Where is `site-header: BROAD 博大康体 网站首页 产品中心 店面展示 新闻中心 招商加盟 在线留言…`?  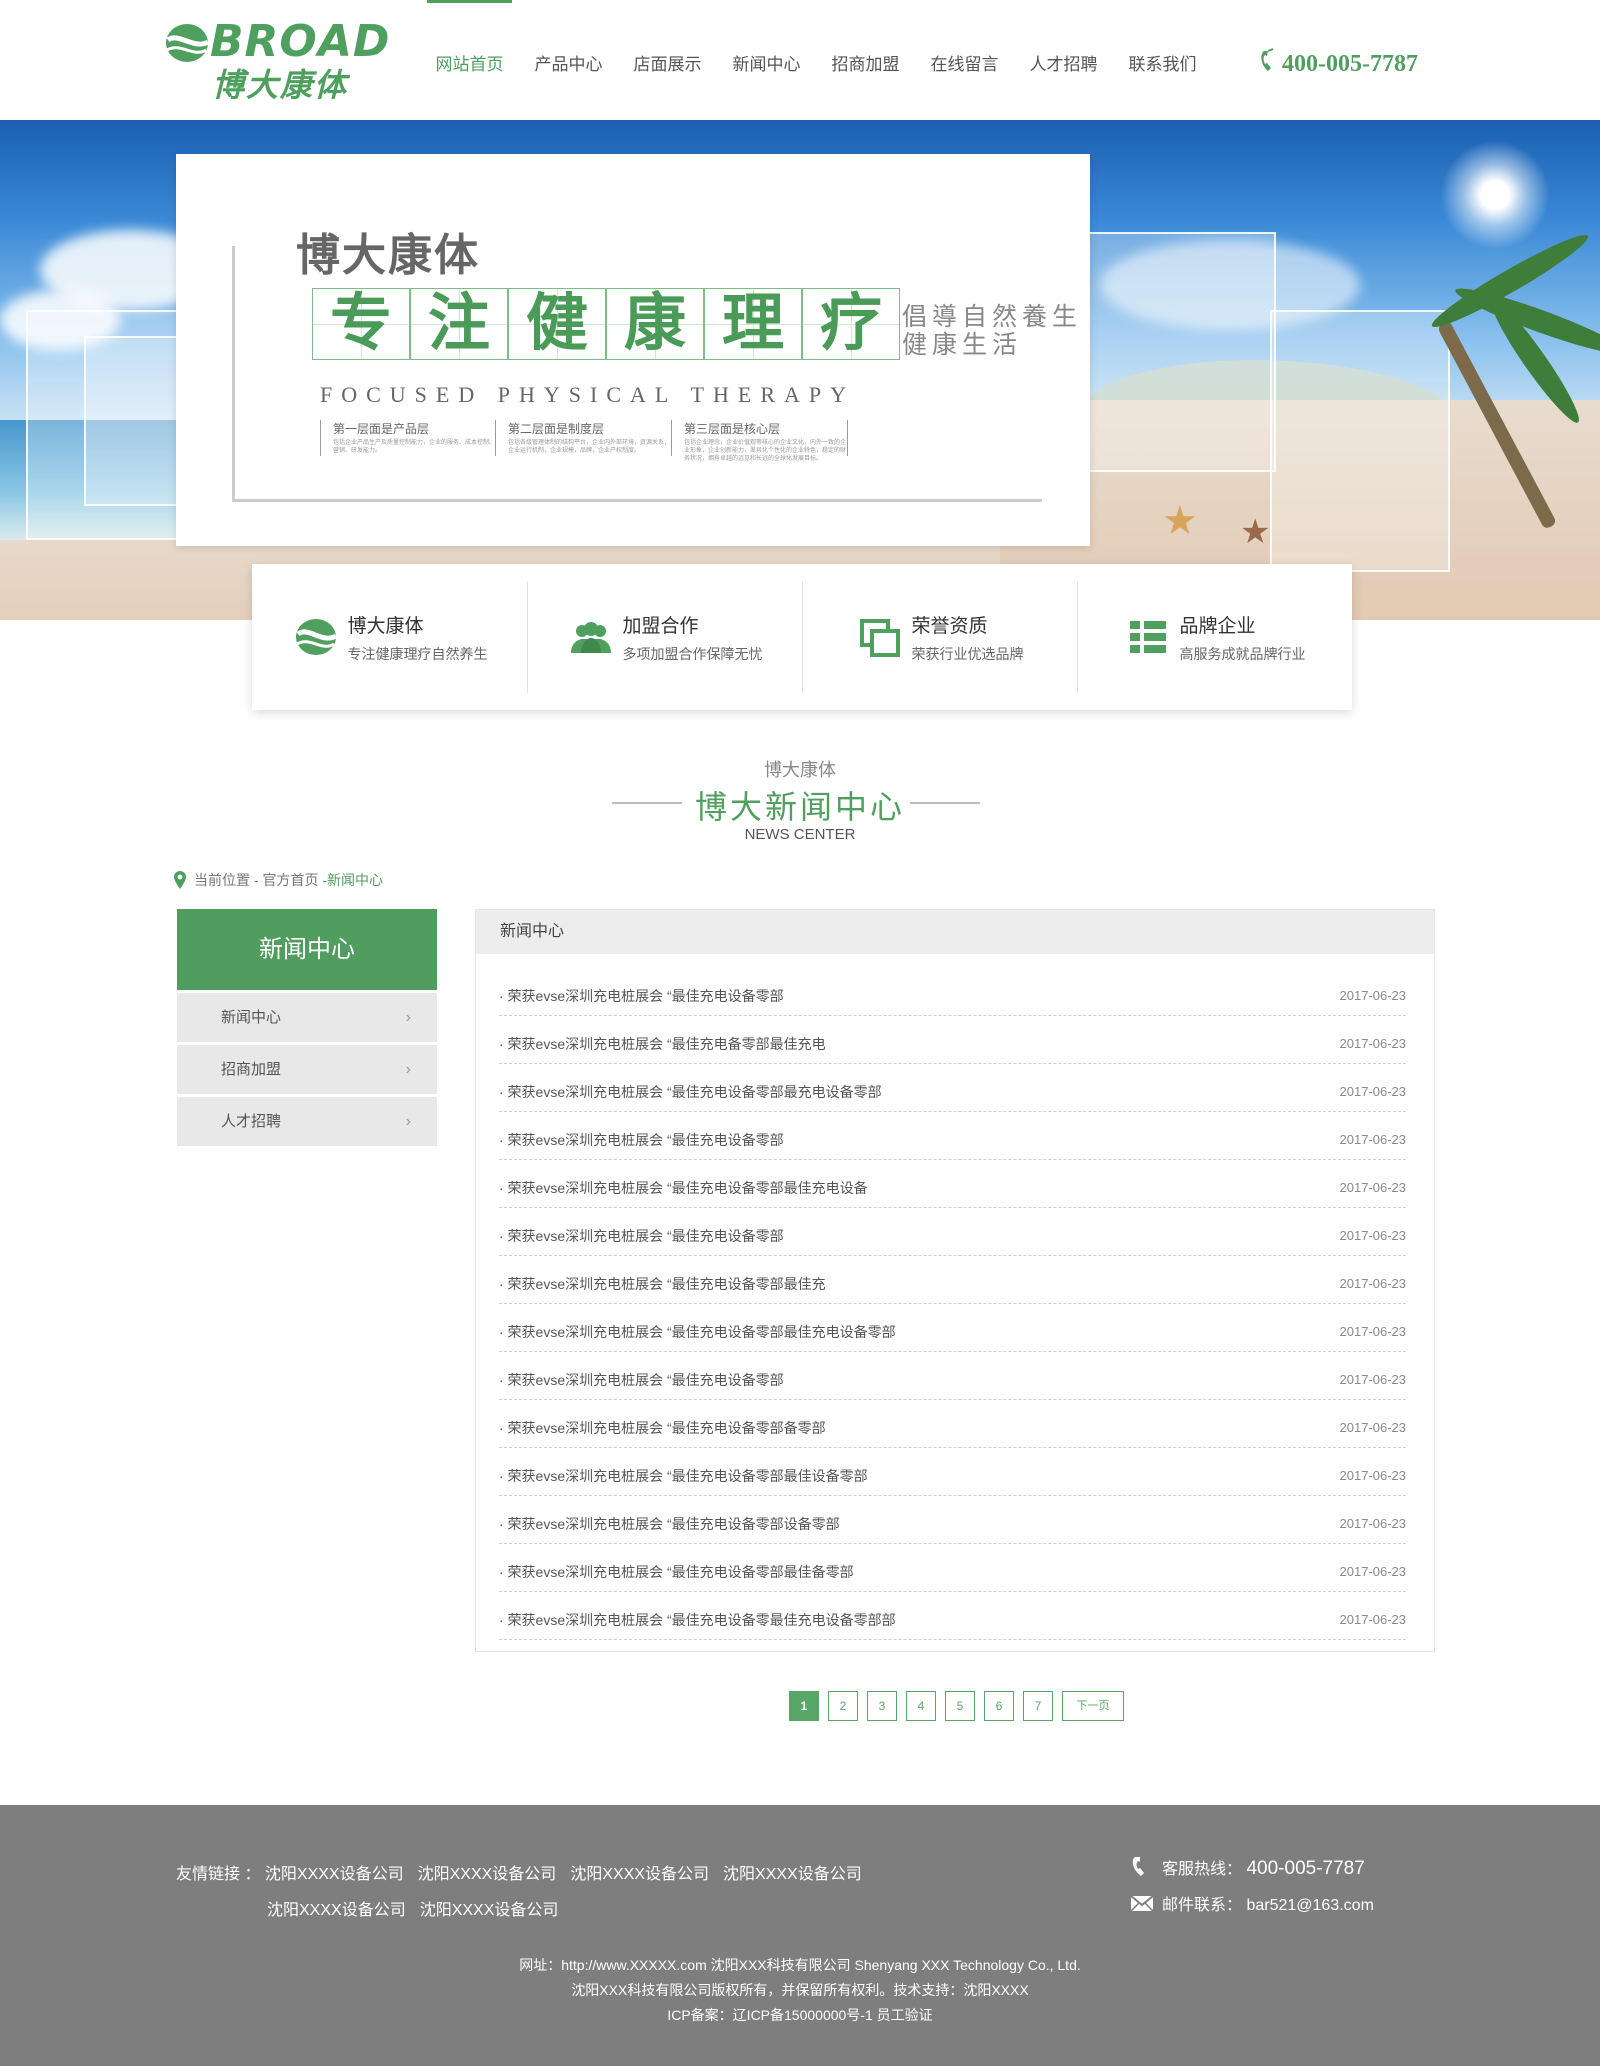 site-header: BROAD 博大康体 网站首页 产品中心 店面展示 新闻中心 招商加盟 在线留言… is located at coordinates (800, 60).